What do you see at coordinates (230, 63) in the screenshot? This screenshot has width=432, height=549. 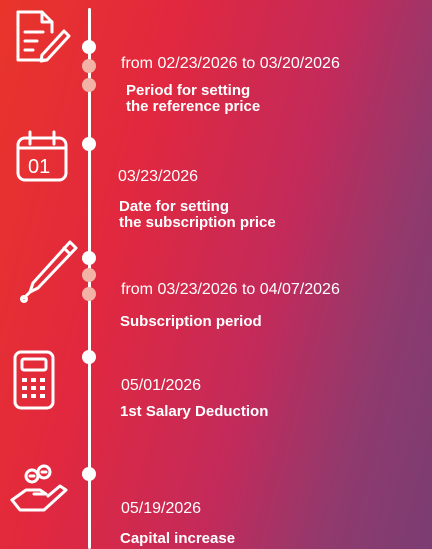 I see `step-date: from 02/23/2026 to 03/20/2026` at bounding box center [230, 63].